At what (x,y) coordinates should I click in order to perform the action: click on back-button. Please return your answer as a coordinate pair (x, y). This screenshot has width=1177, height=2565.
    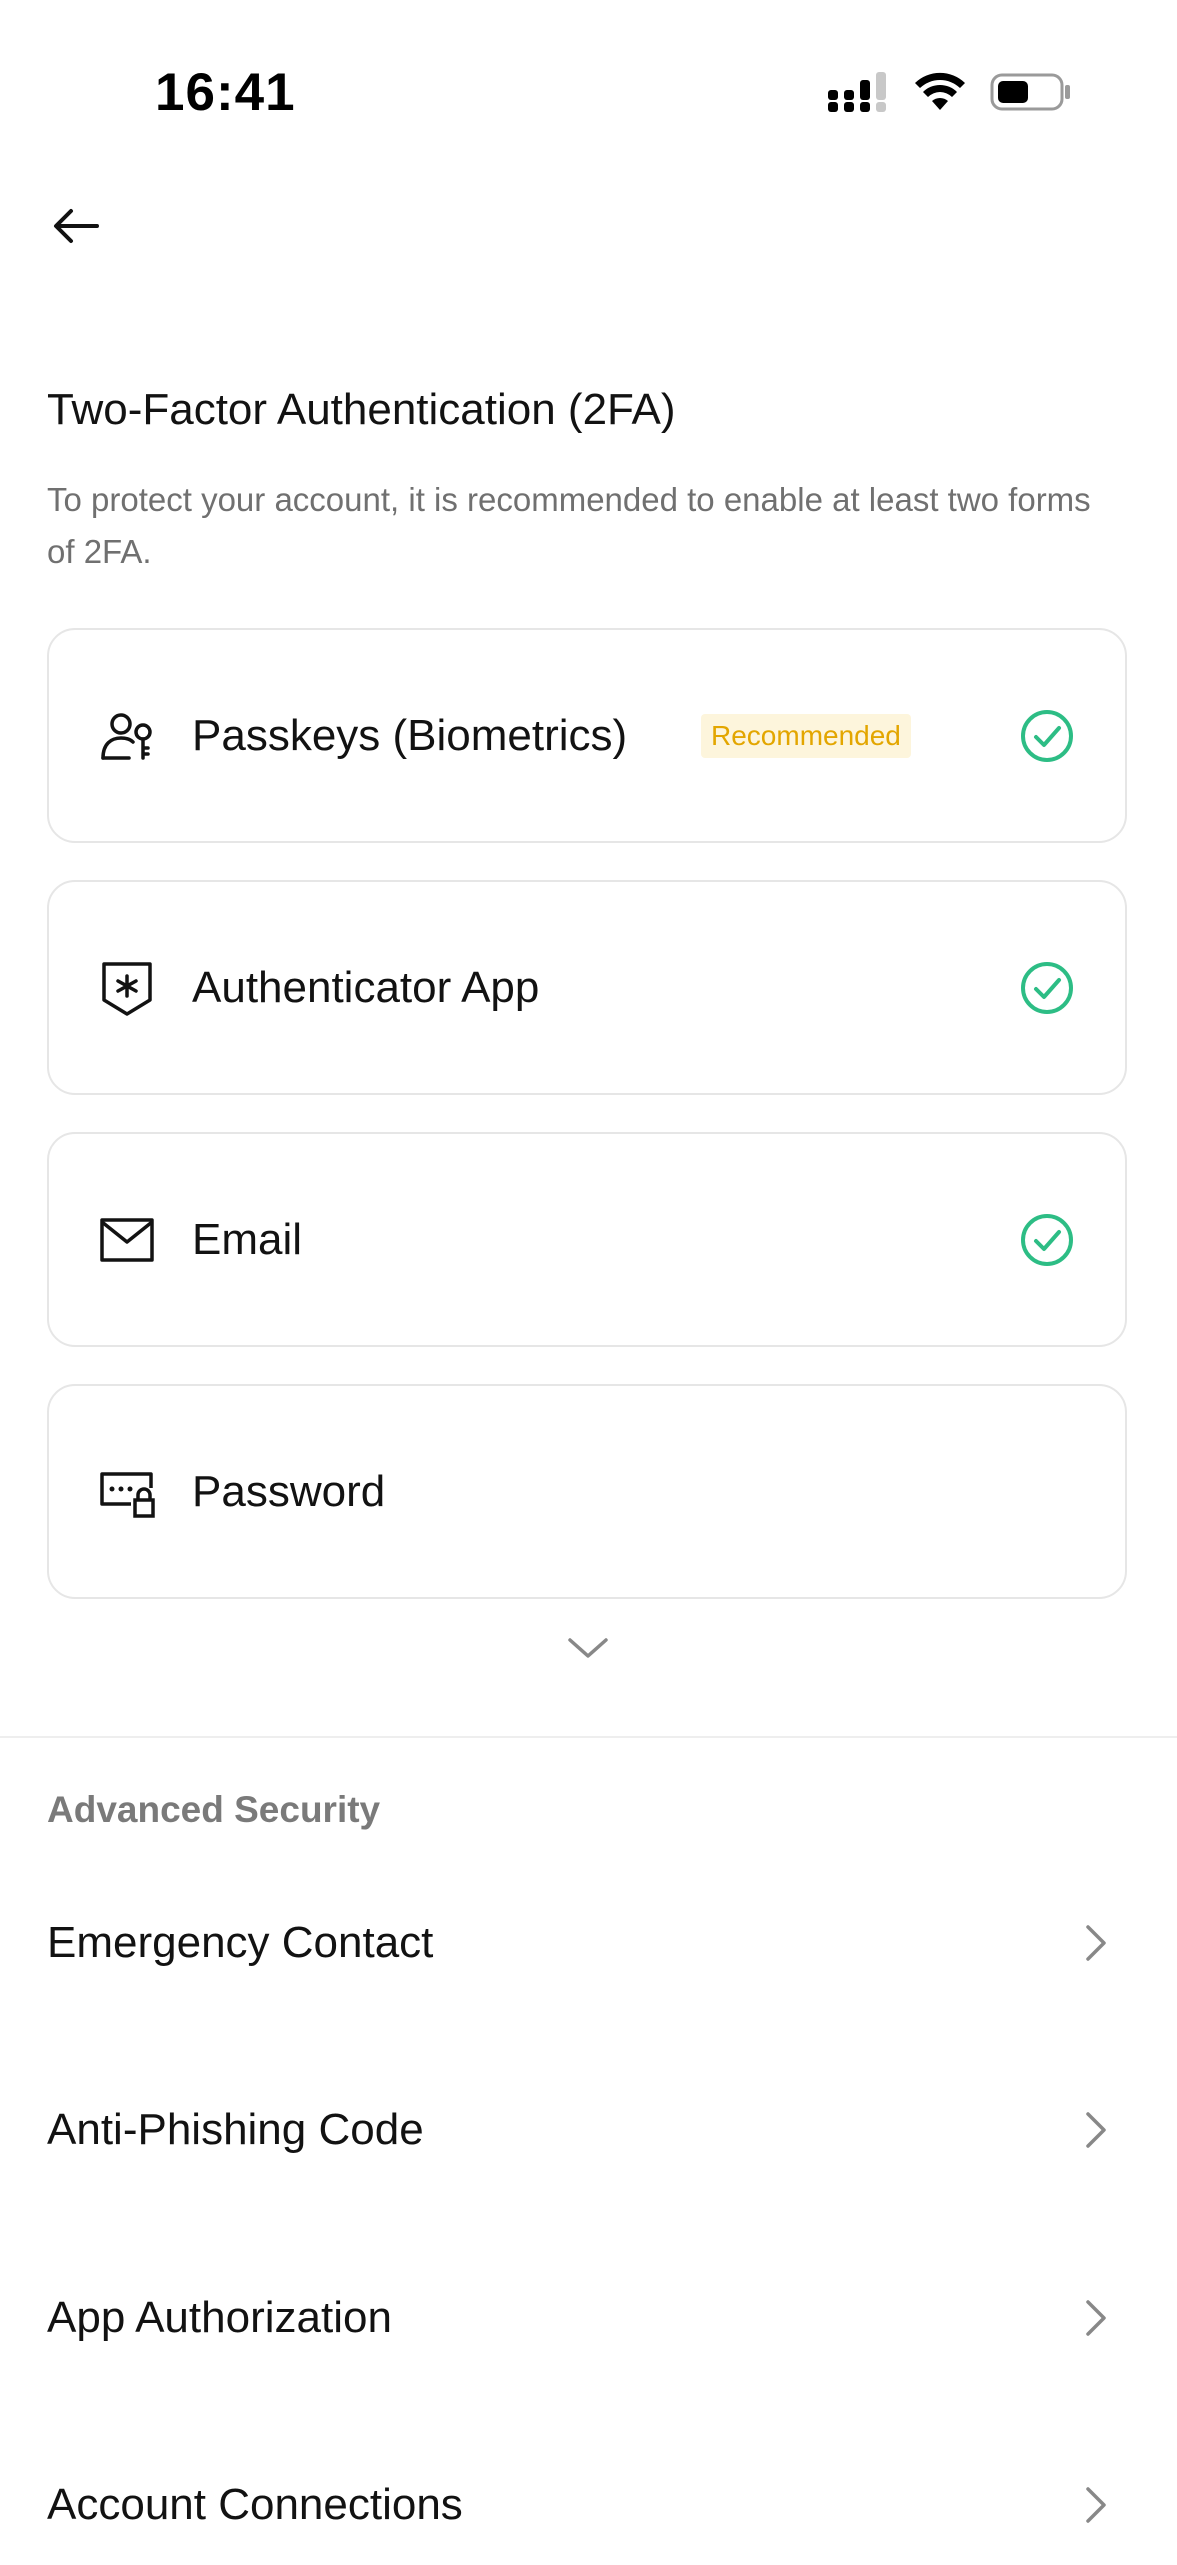
    Looking at the image, I should click on (76, 228).